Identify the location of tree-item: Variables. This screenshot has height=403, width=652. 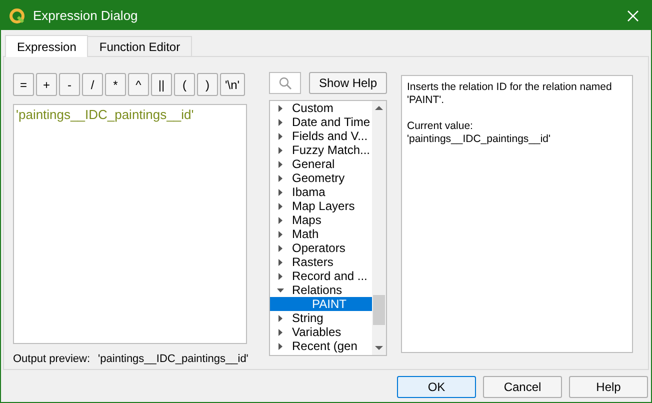
(321, 332).